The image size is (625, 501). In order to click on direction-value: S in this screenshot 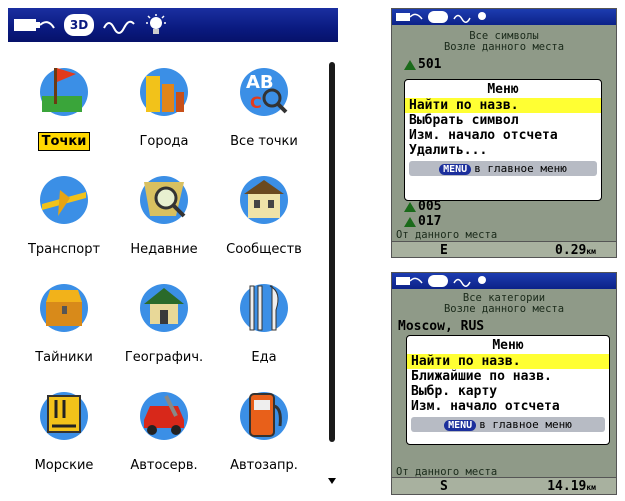, I will do `click(444, 486)`.